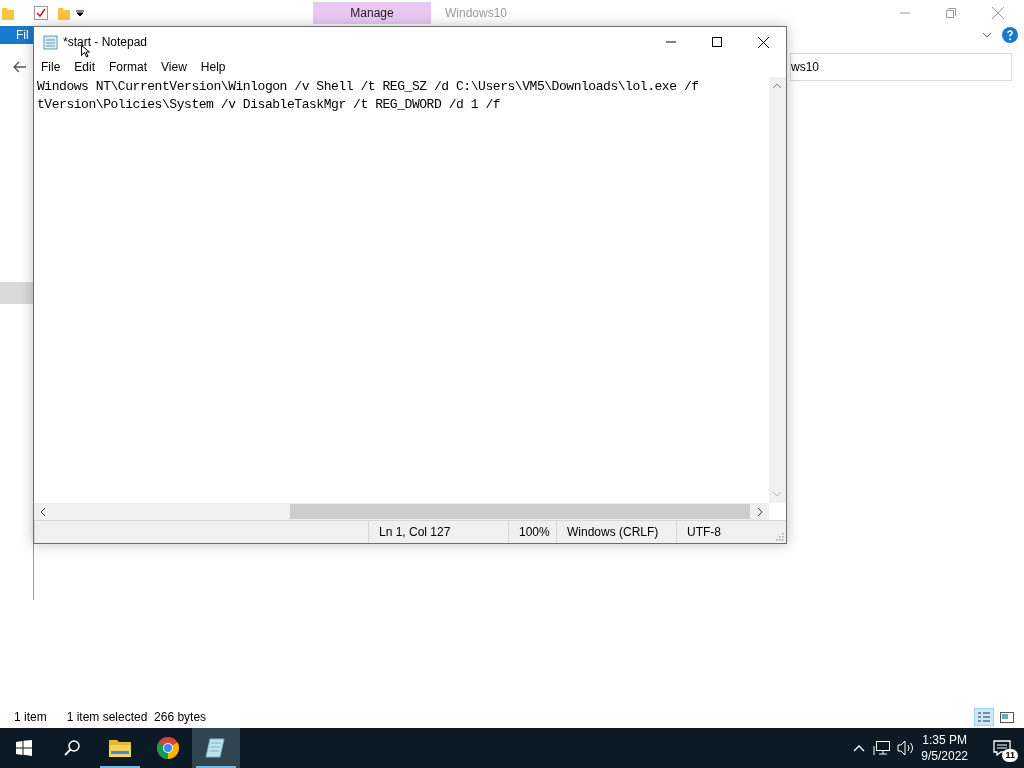  I want to click on checklist-icon, so click(41, 13).